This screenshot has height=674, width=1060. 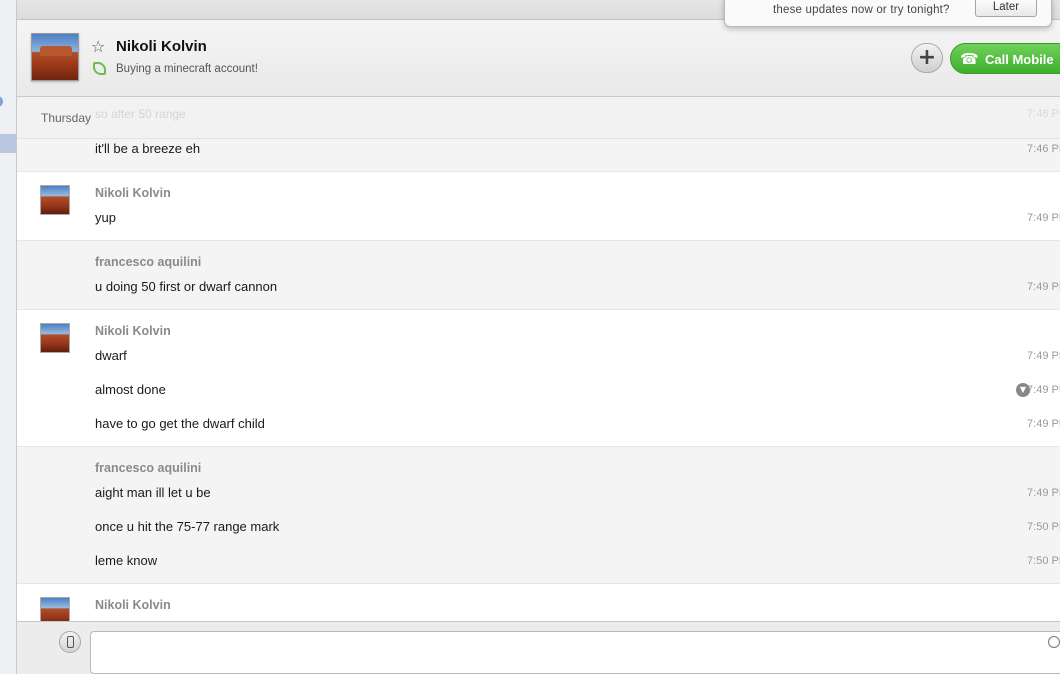 What do you see at coordinates (575, 652) in the screenshot?
I see `message-input` at bounding box center [575, 652].